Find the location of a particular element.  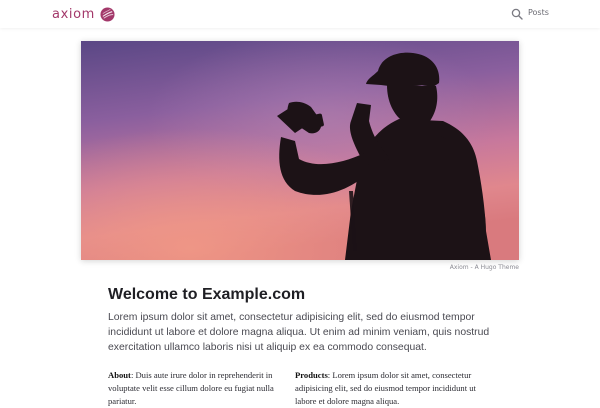

brand-link: axiom is located at coordinates (83, 14).